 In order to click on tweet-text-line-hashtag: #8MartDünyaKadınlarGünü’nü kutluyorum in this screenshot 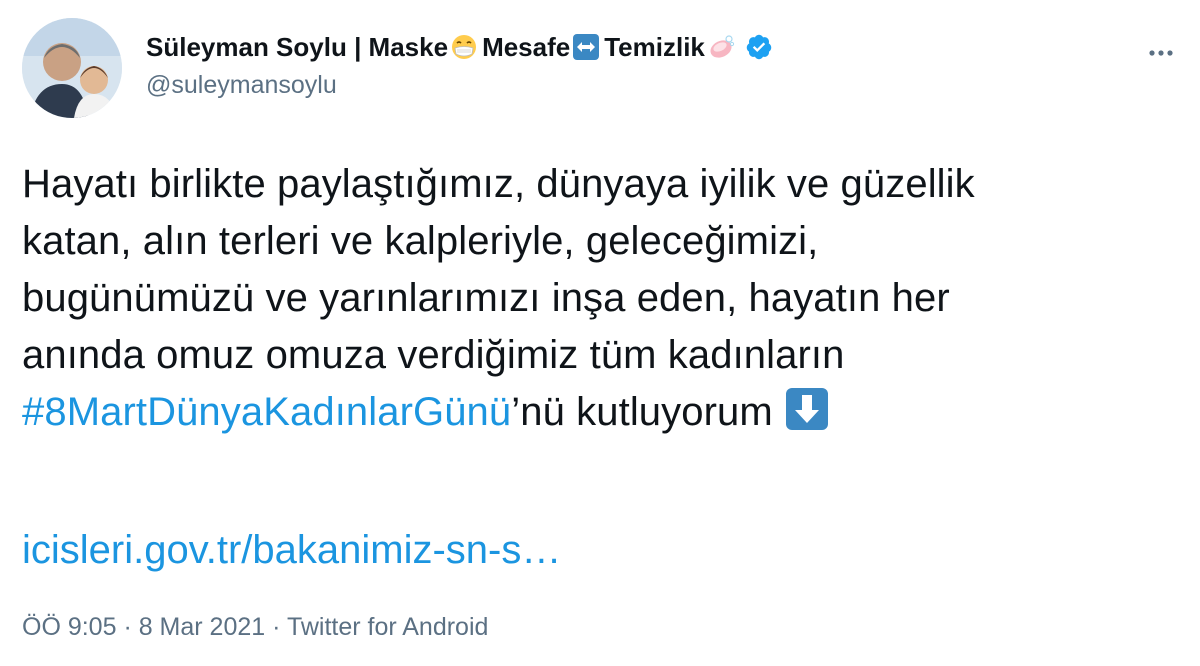, I will do `click(597, 412)`.